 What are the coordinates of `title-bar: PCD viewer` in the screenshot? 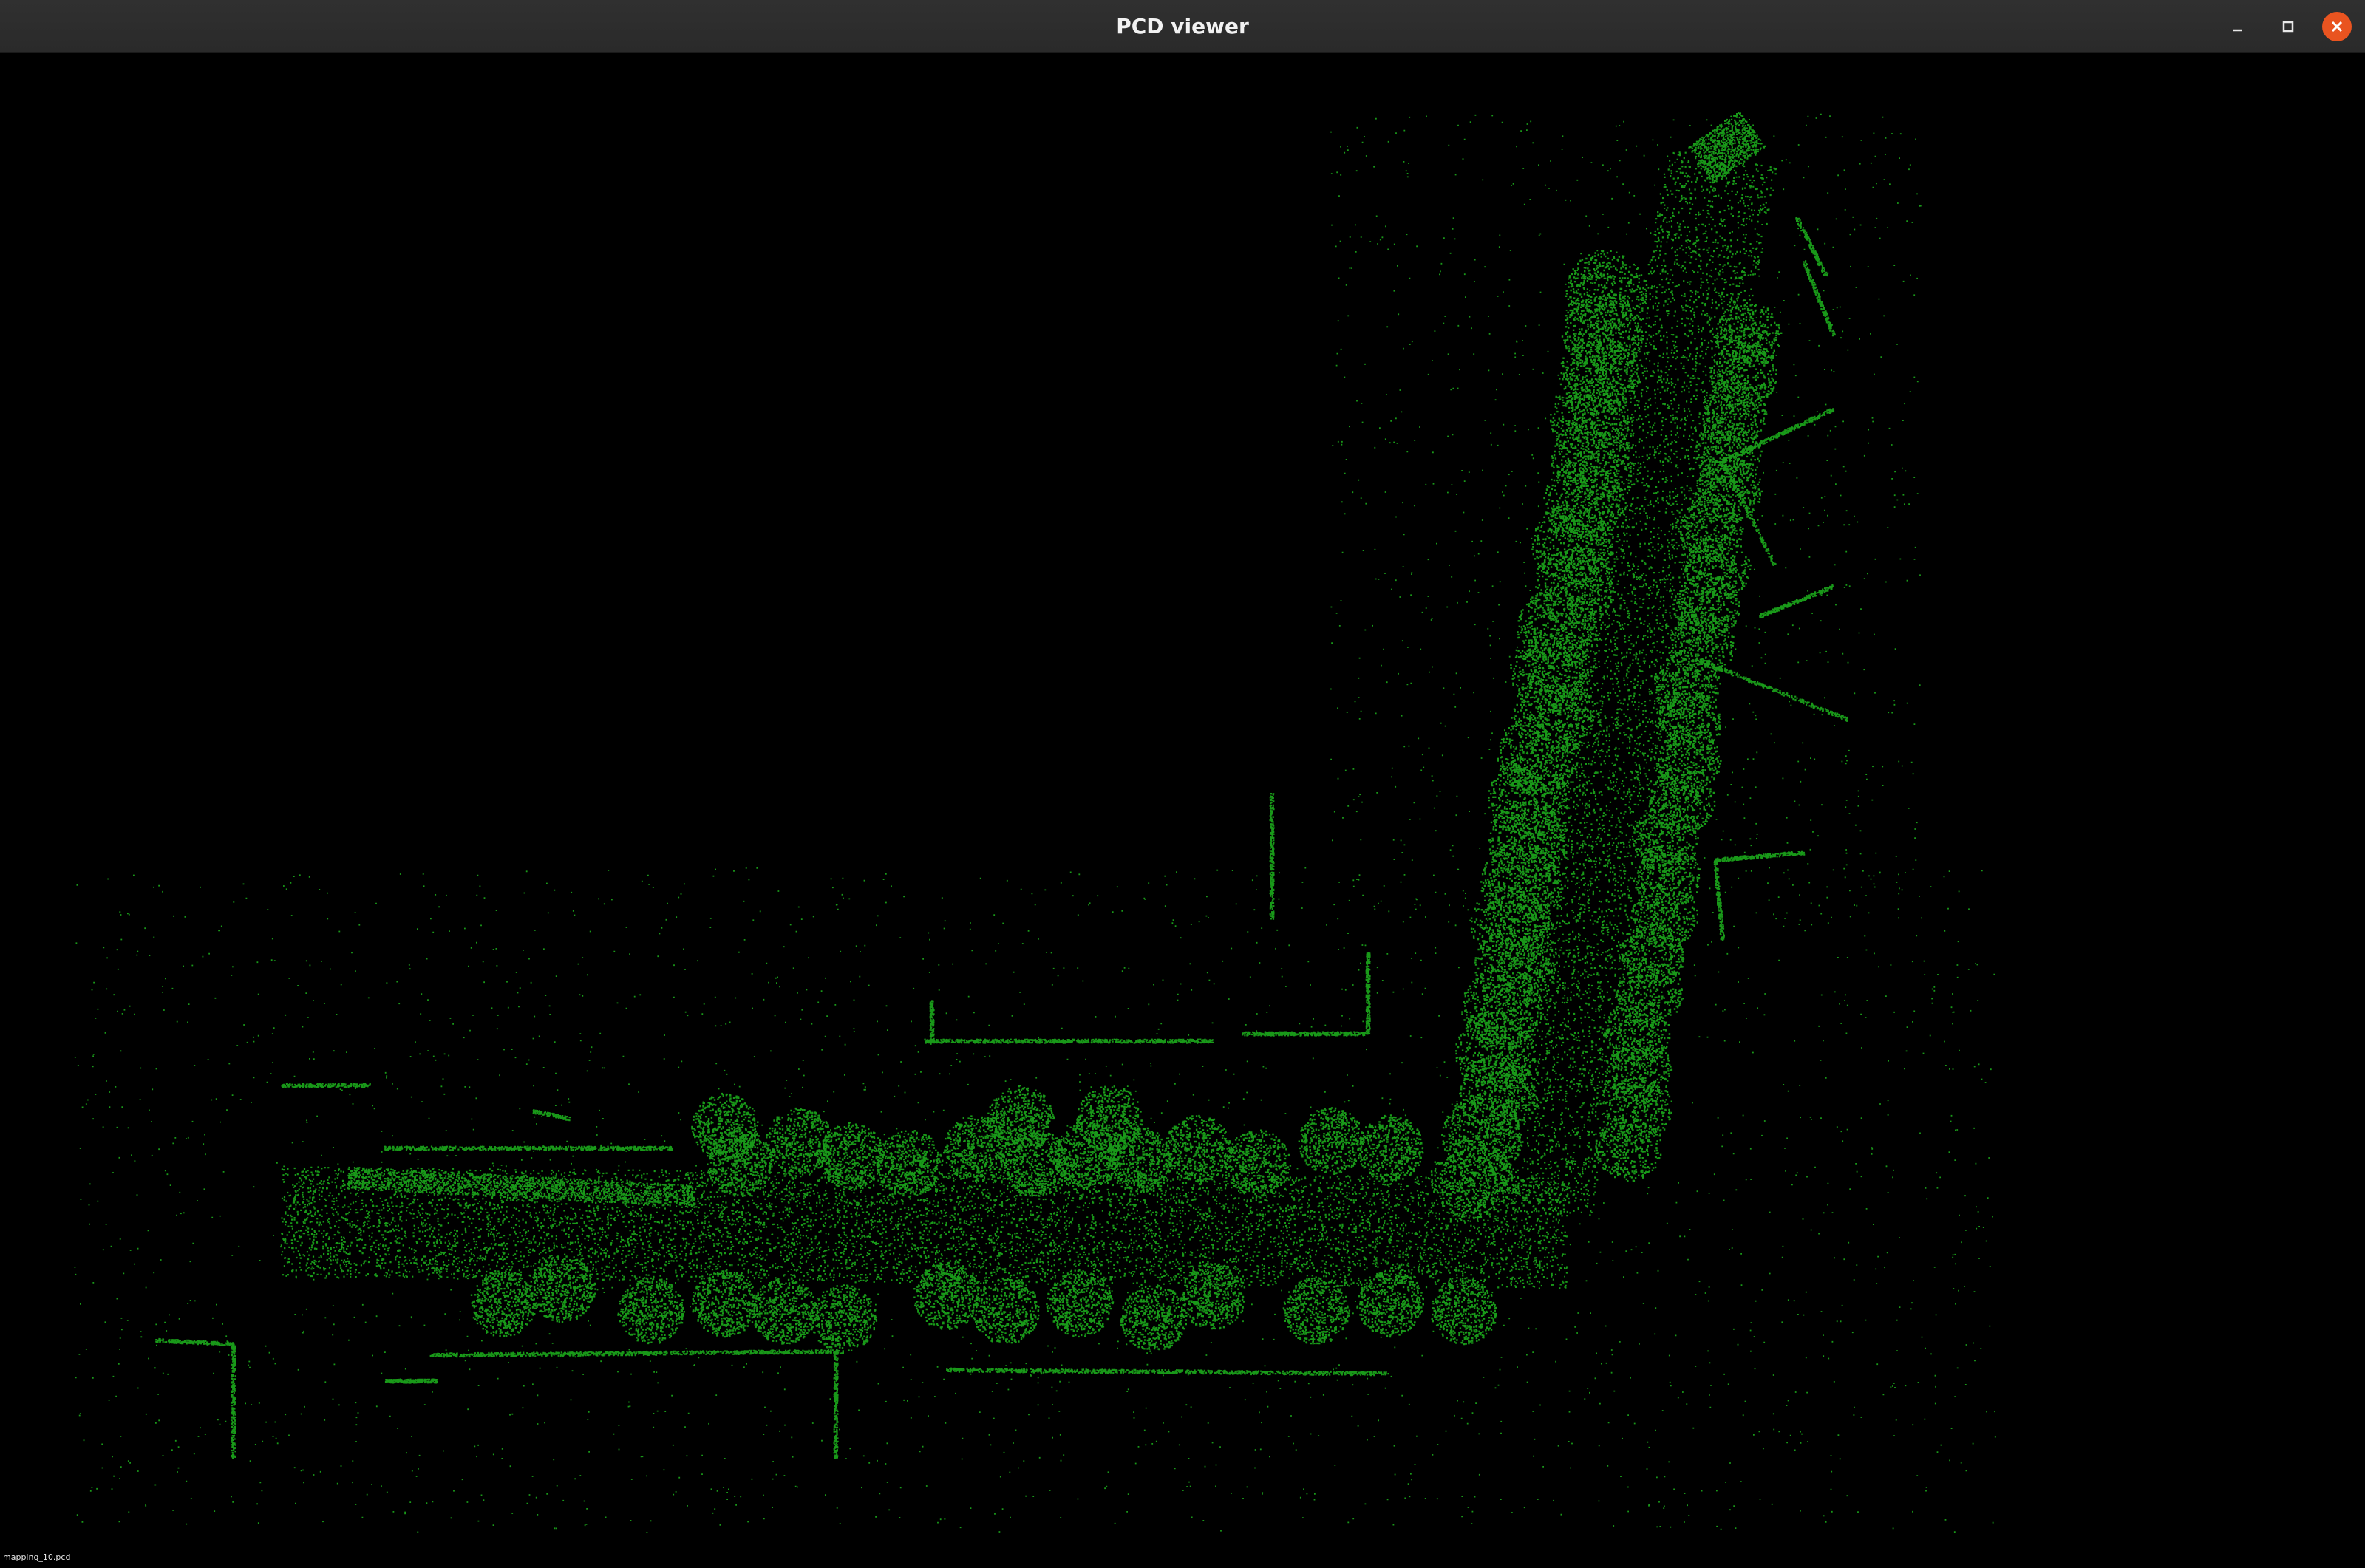 It's located at (1182, 27).